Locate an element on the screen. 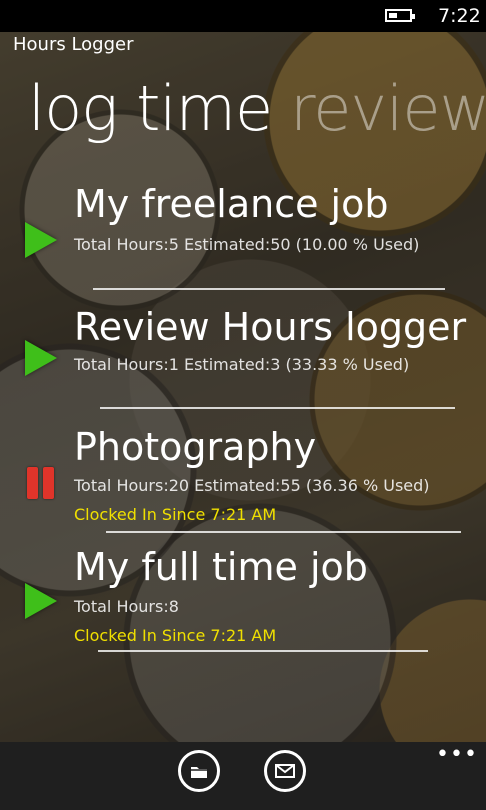 The height and width of the screenshot is (810, 486). job-name: Photography is located at coordinates (195, 447).